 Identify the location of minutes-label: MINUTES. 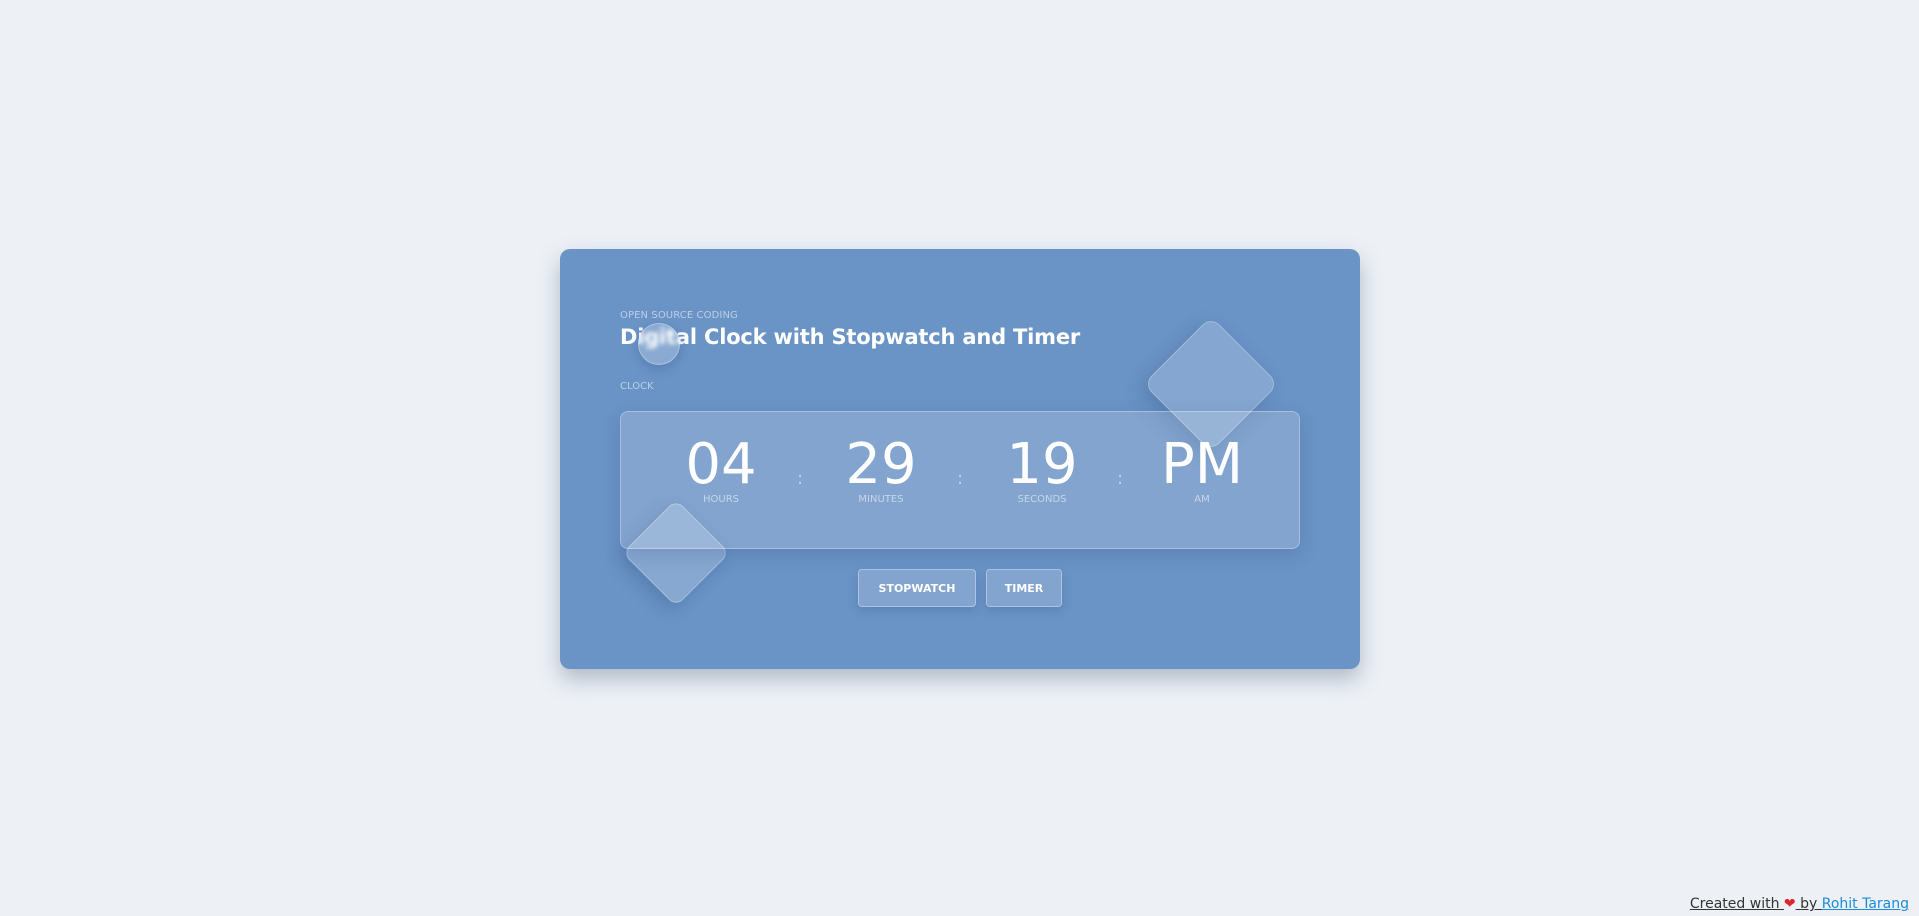
(881, 499).